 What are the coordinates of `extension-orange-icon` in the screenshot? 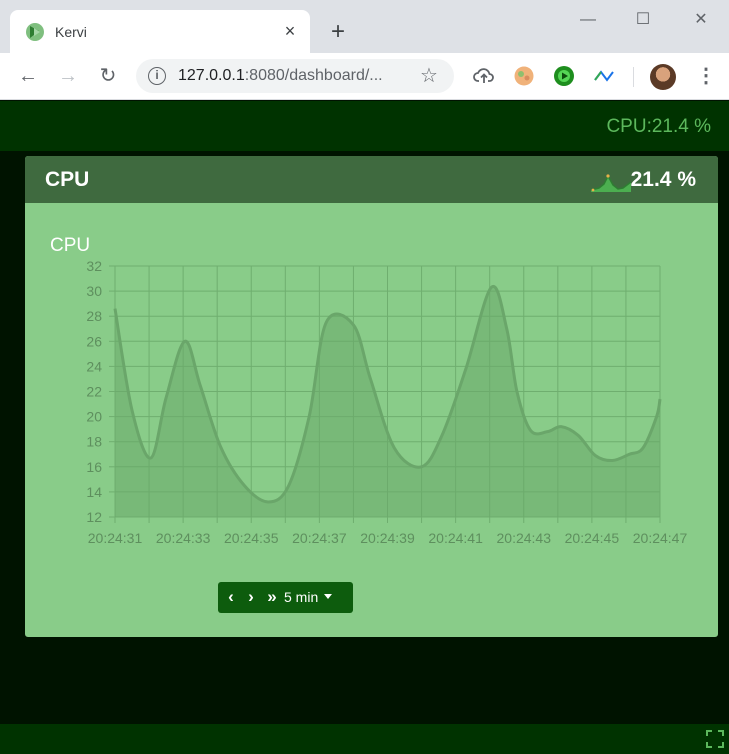 It's located at (524, 76).